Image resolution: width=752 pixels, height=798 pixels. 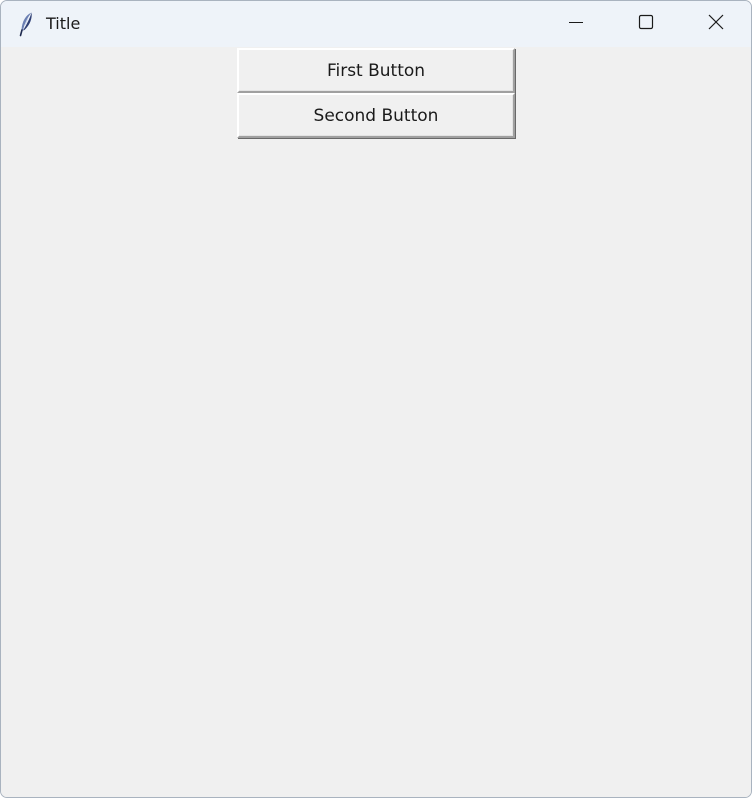 I want to click on first-button: First Button, so click(x=376, y=70).